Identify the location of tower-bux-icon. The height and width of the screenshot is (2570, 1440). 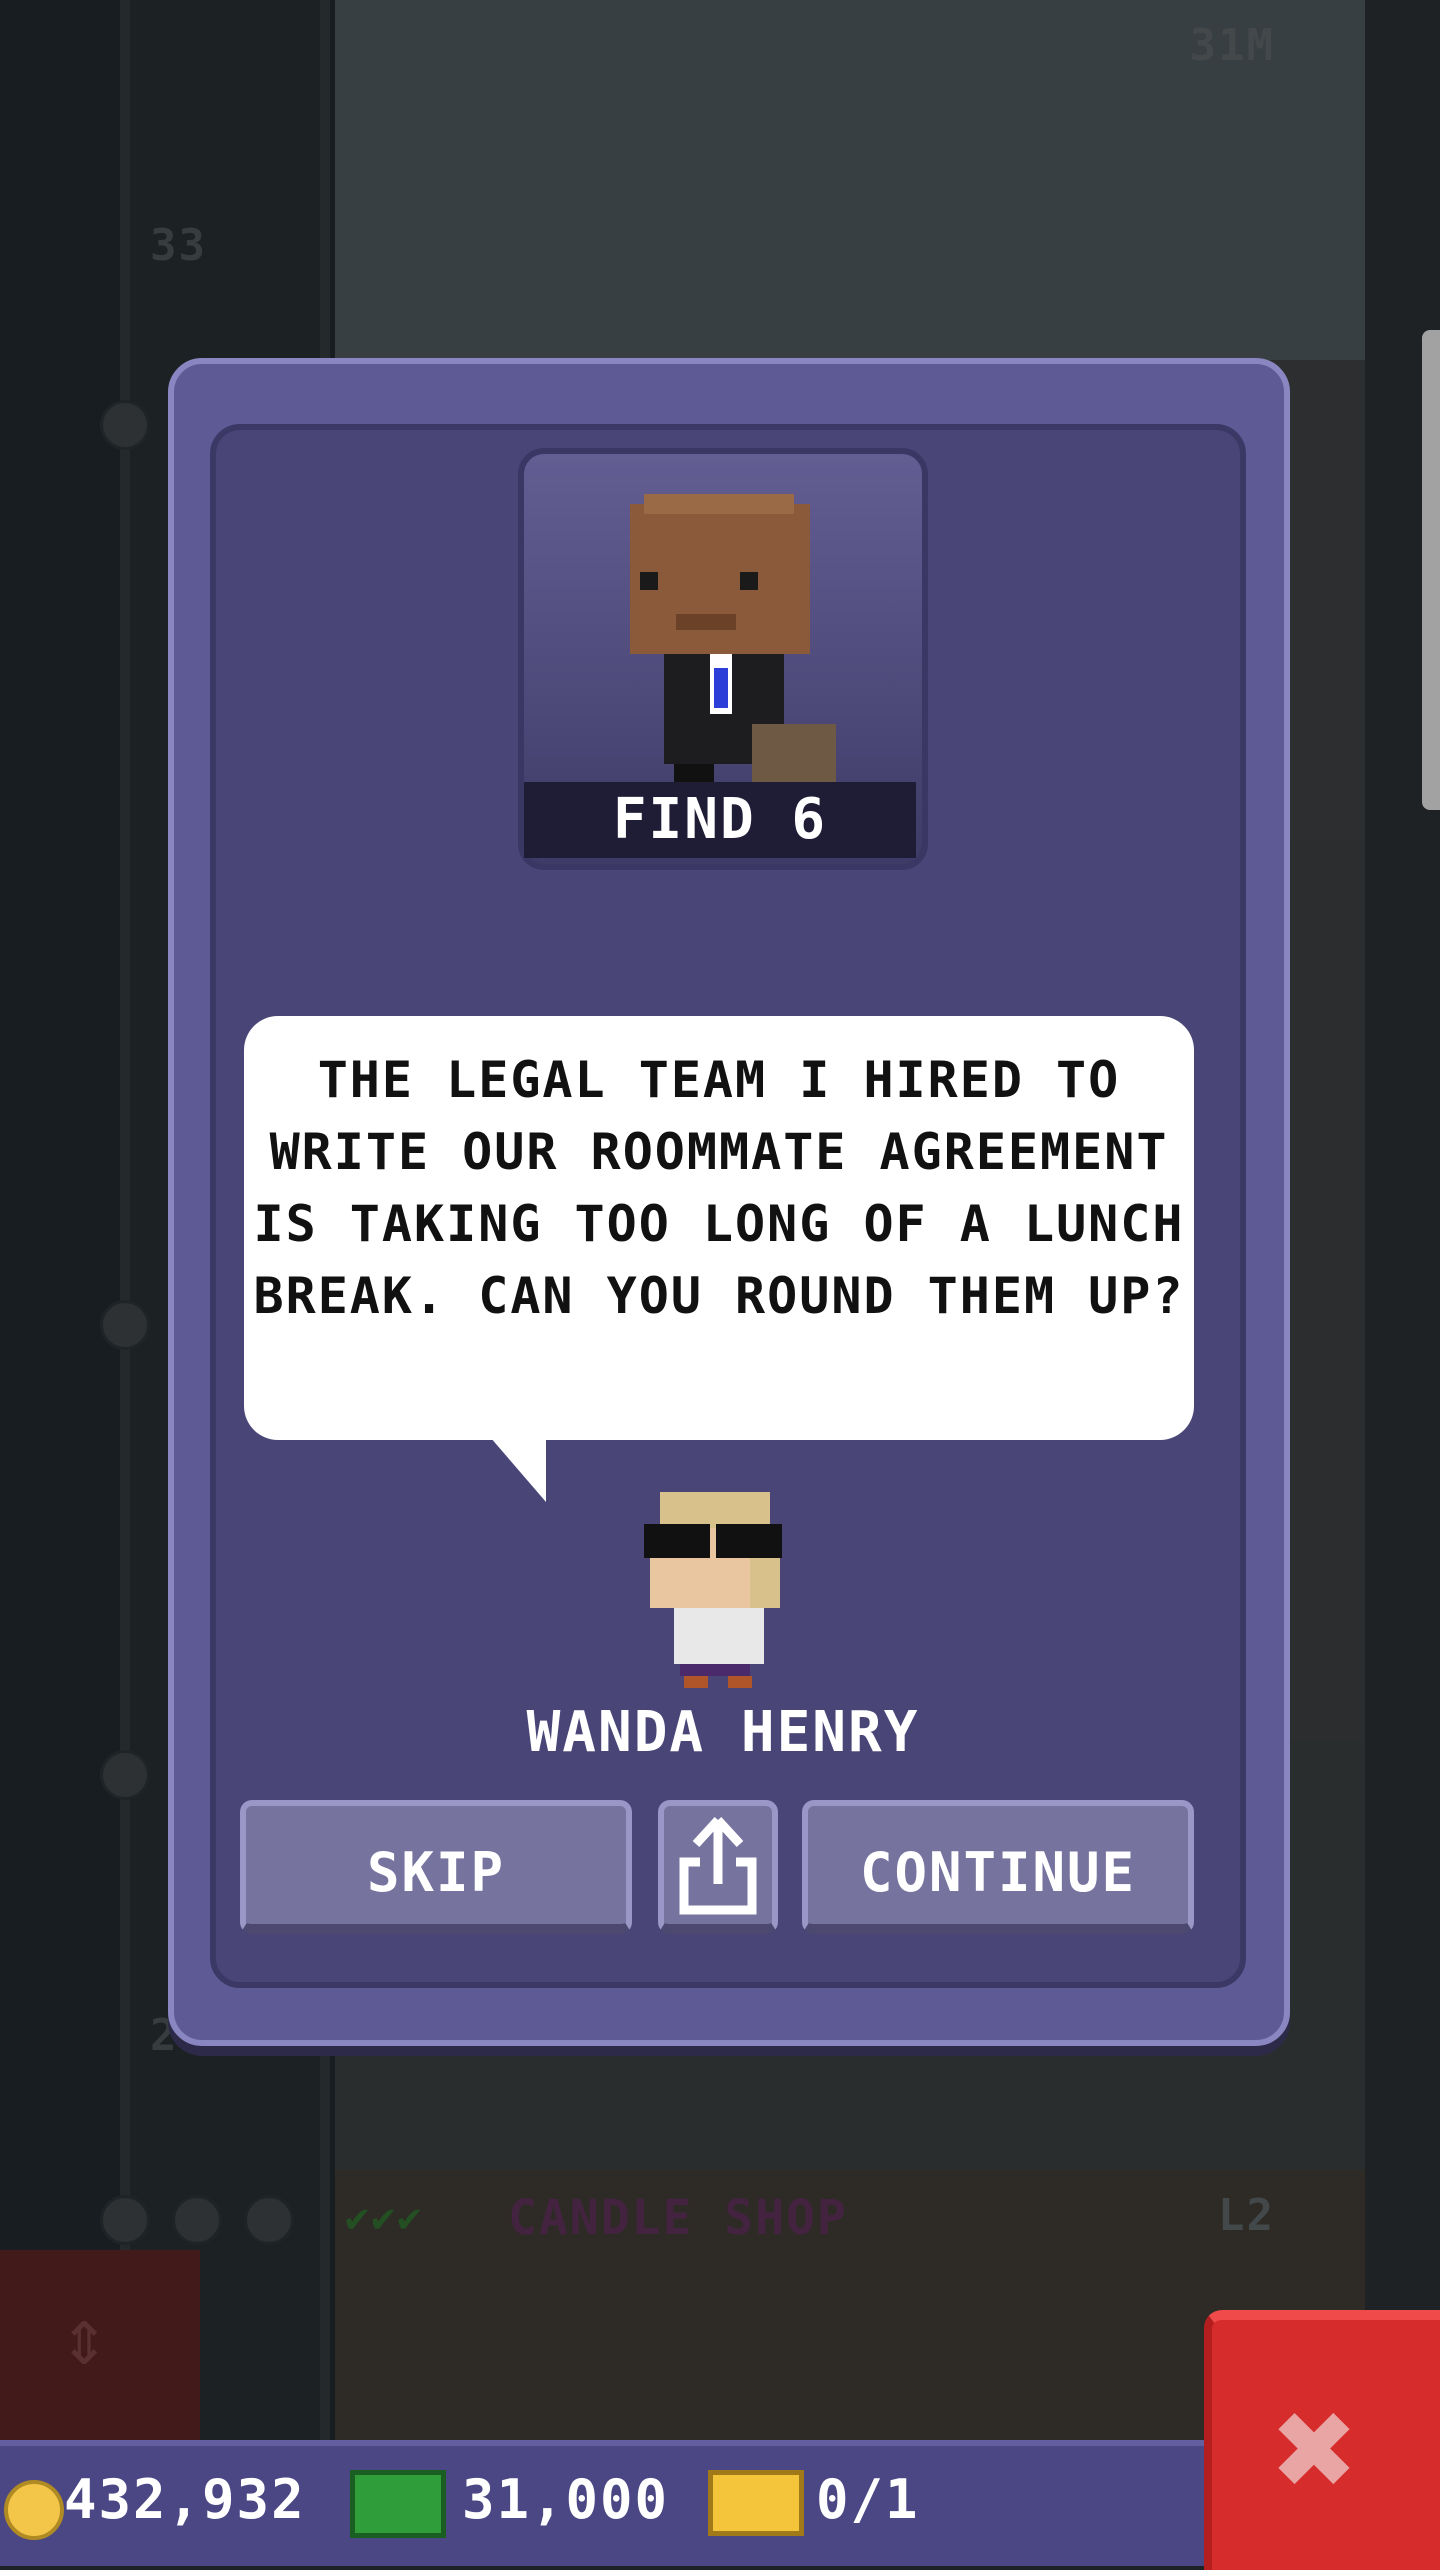
(398, 2504).